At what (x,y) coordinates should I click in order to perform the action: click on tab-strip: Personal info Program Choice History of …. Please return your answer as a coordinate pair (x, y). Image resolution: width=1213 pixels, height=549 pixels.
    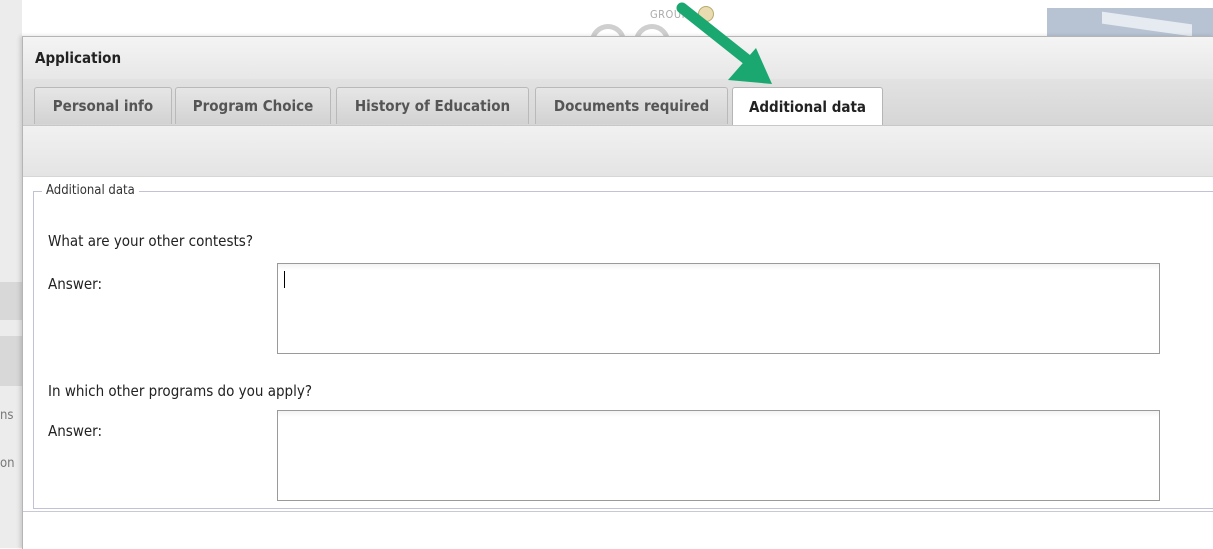
    Looking at the image, I should click on (618, 102).